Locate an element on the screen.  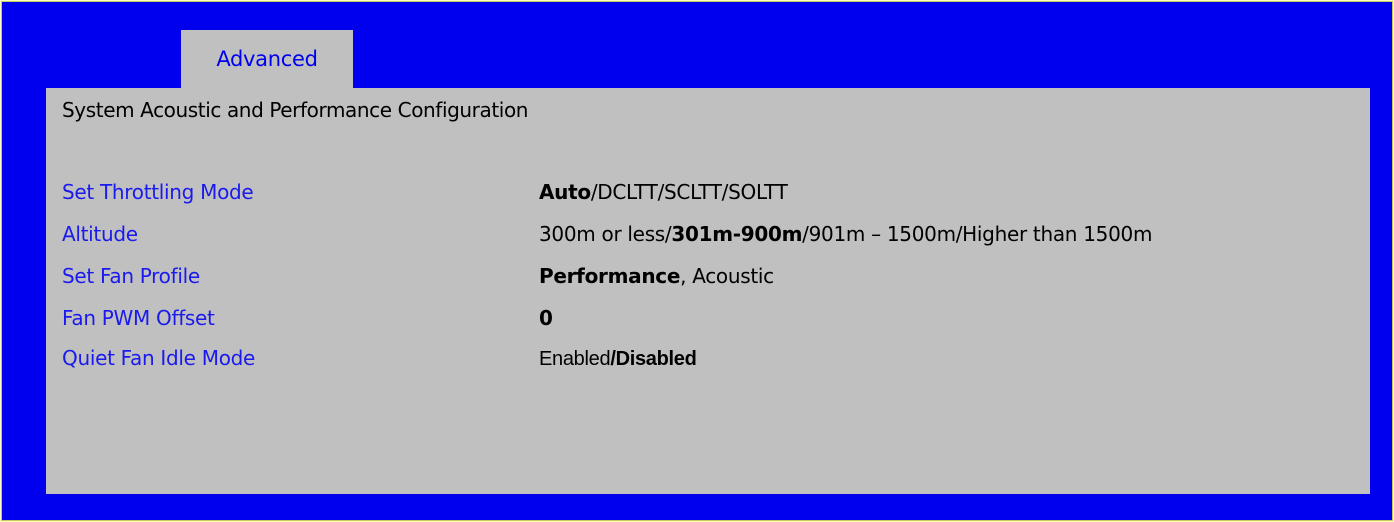
option-list-altitude-high: /901m – 1500m/Higher than 1500m is located at coordinates (977, 234).